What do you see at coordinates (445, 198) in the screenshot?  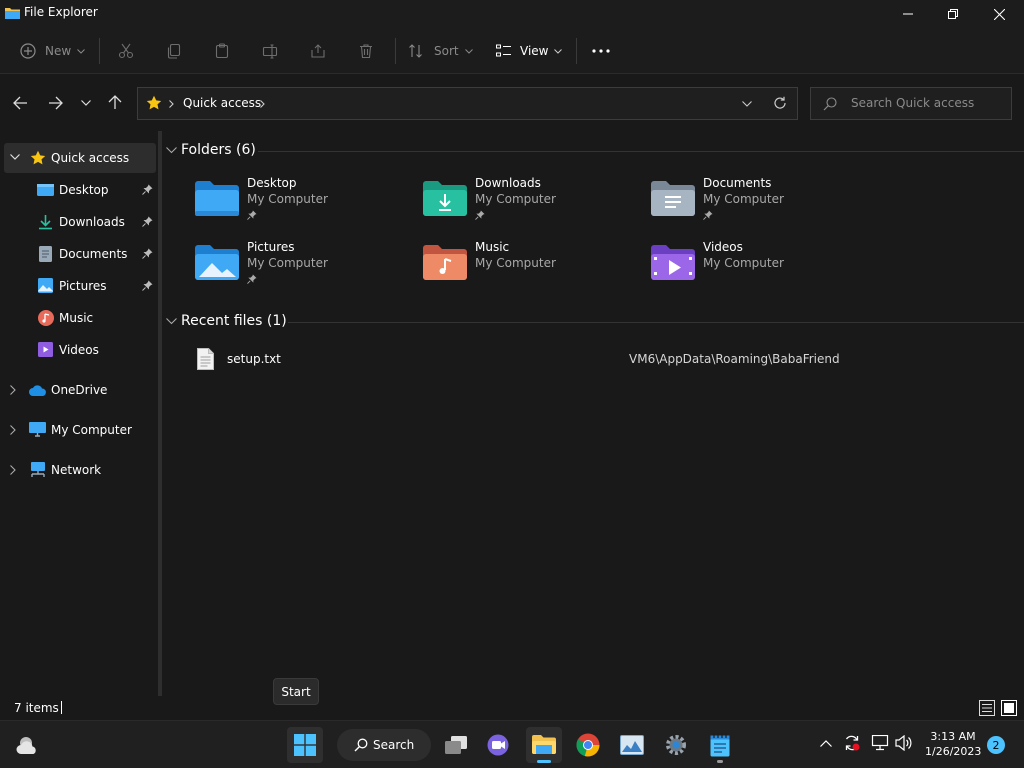 I see `downloads-folder-icon` at bounding box center [445, 198].